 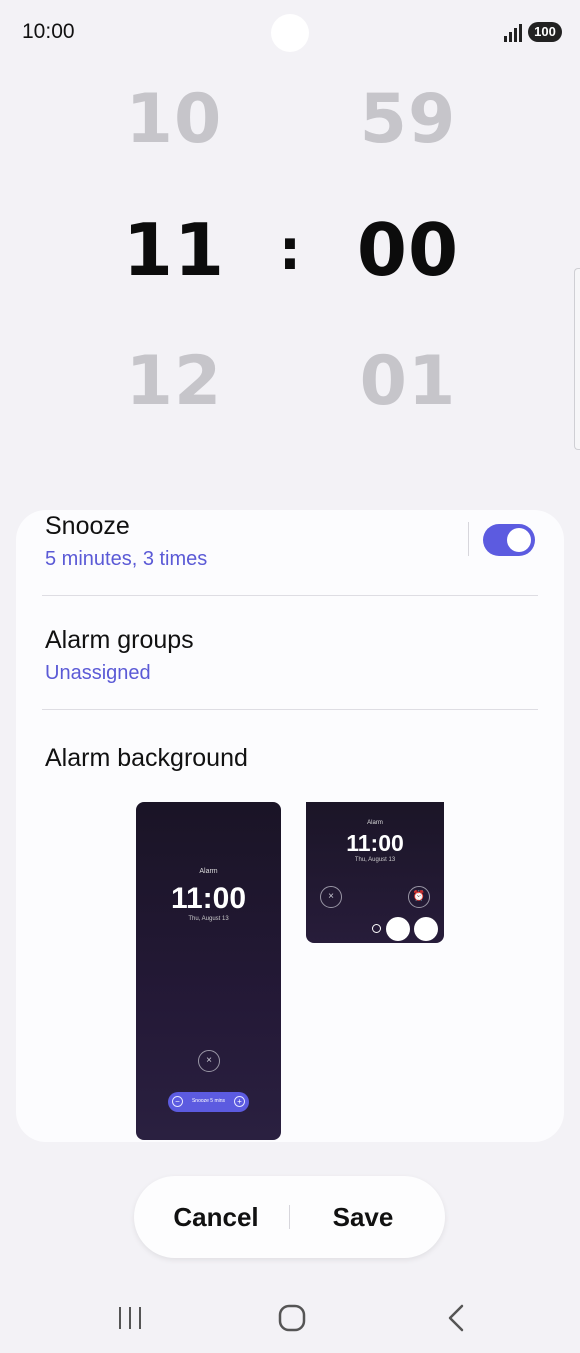 I want to click on page-dot-icon, so click(x=376, y=928).